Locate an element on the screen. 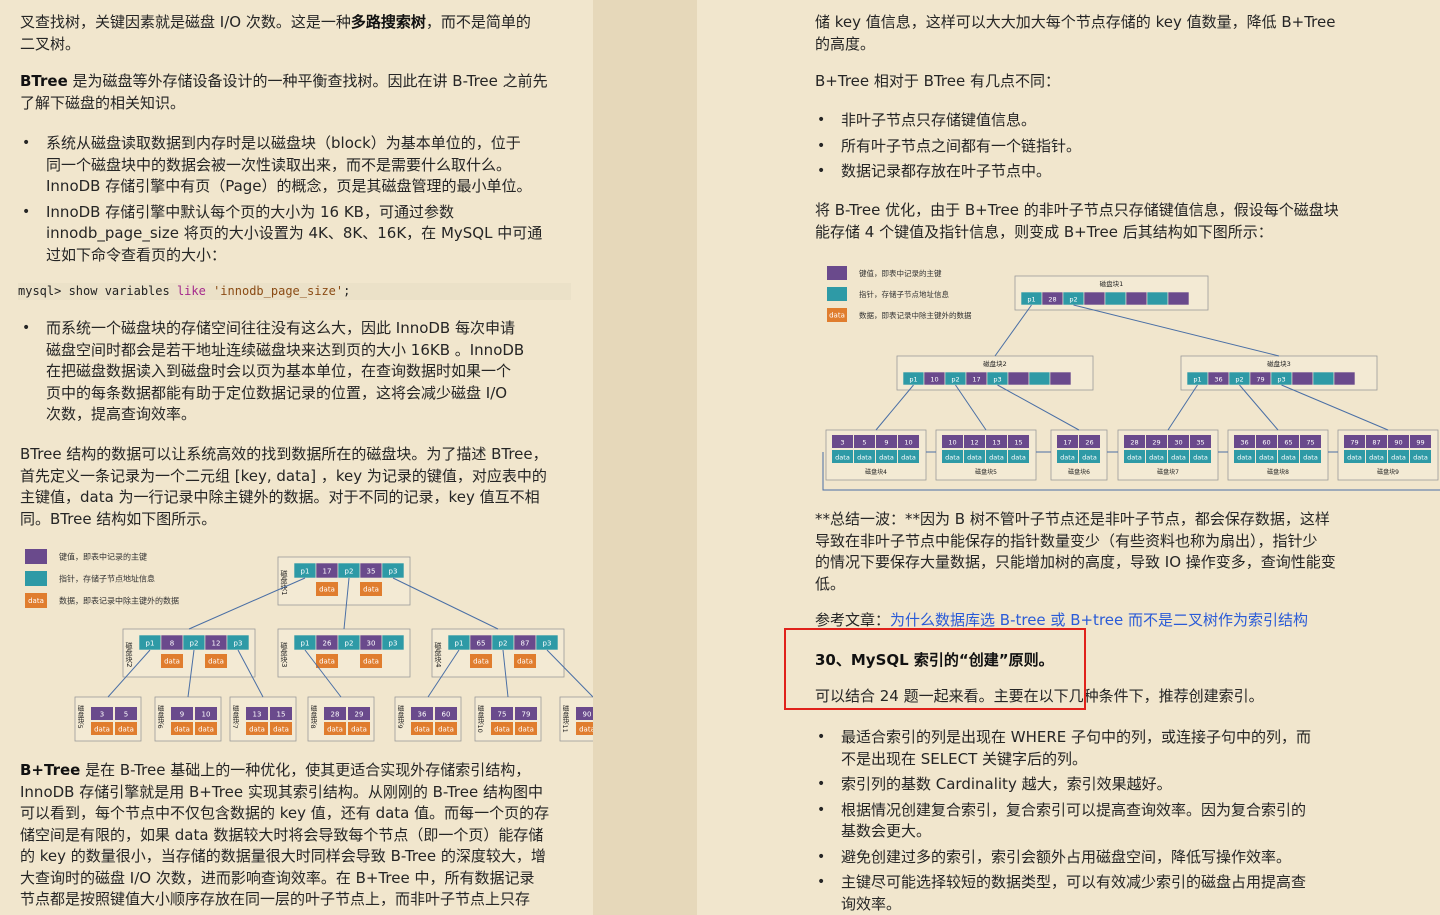  reference-link: 为什么数据库选 B-tree 或 B+tree 而不是二叉树作为索引结构 is located at coordinates (1099, 620).